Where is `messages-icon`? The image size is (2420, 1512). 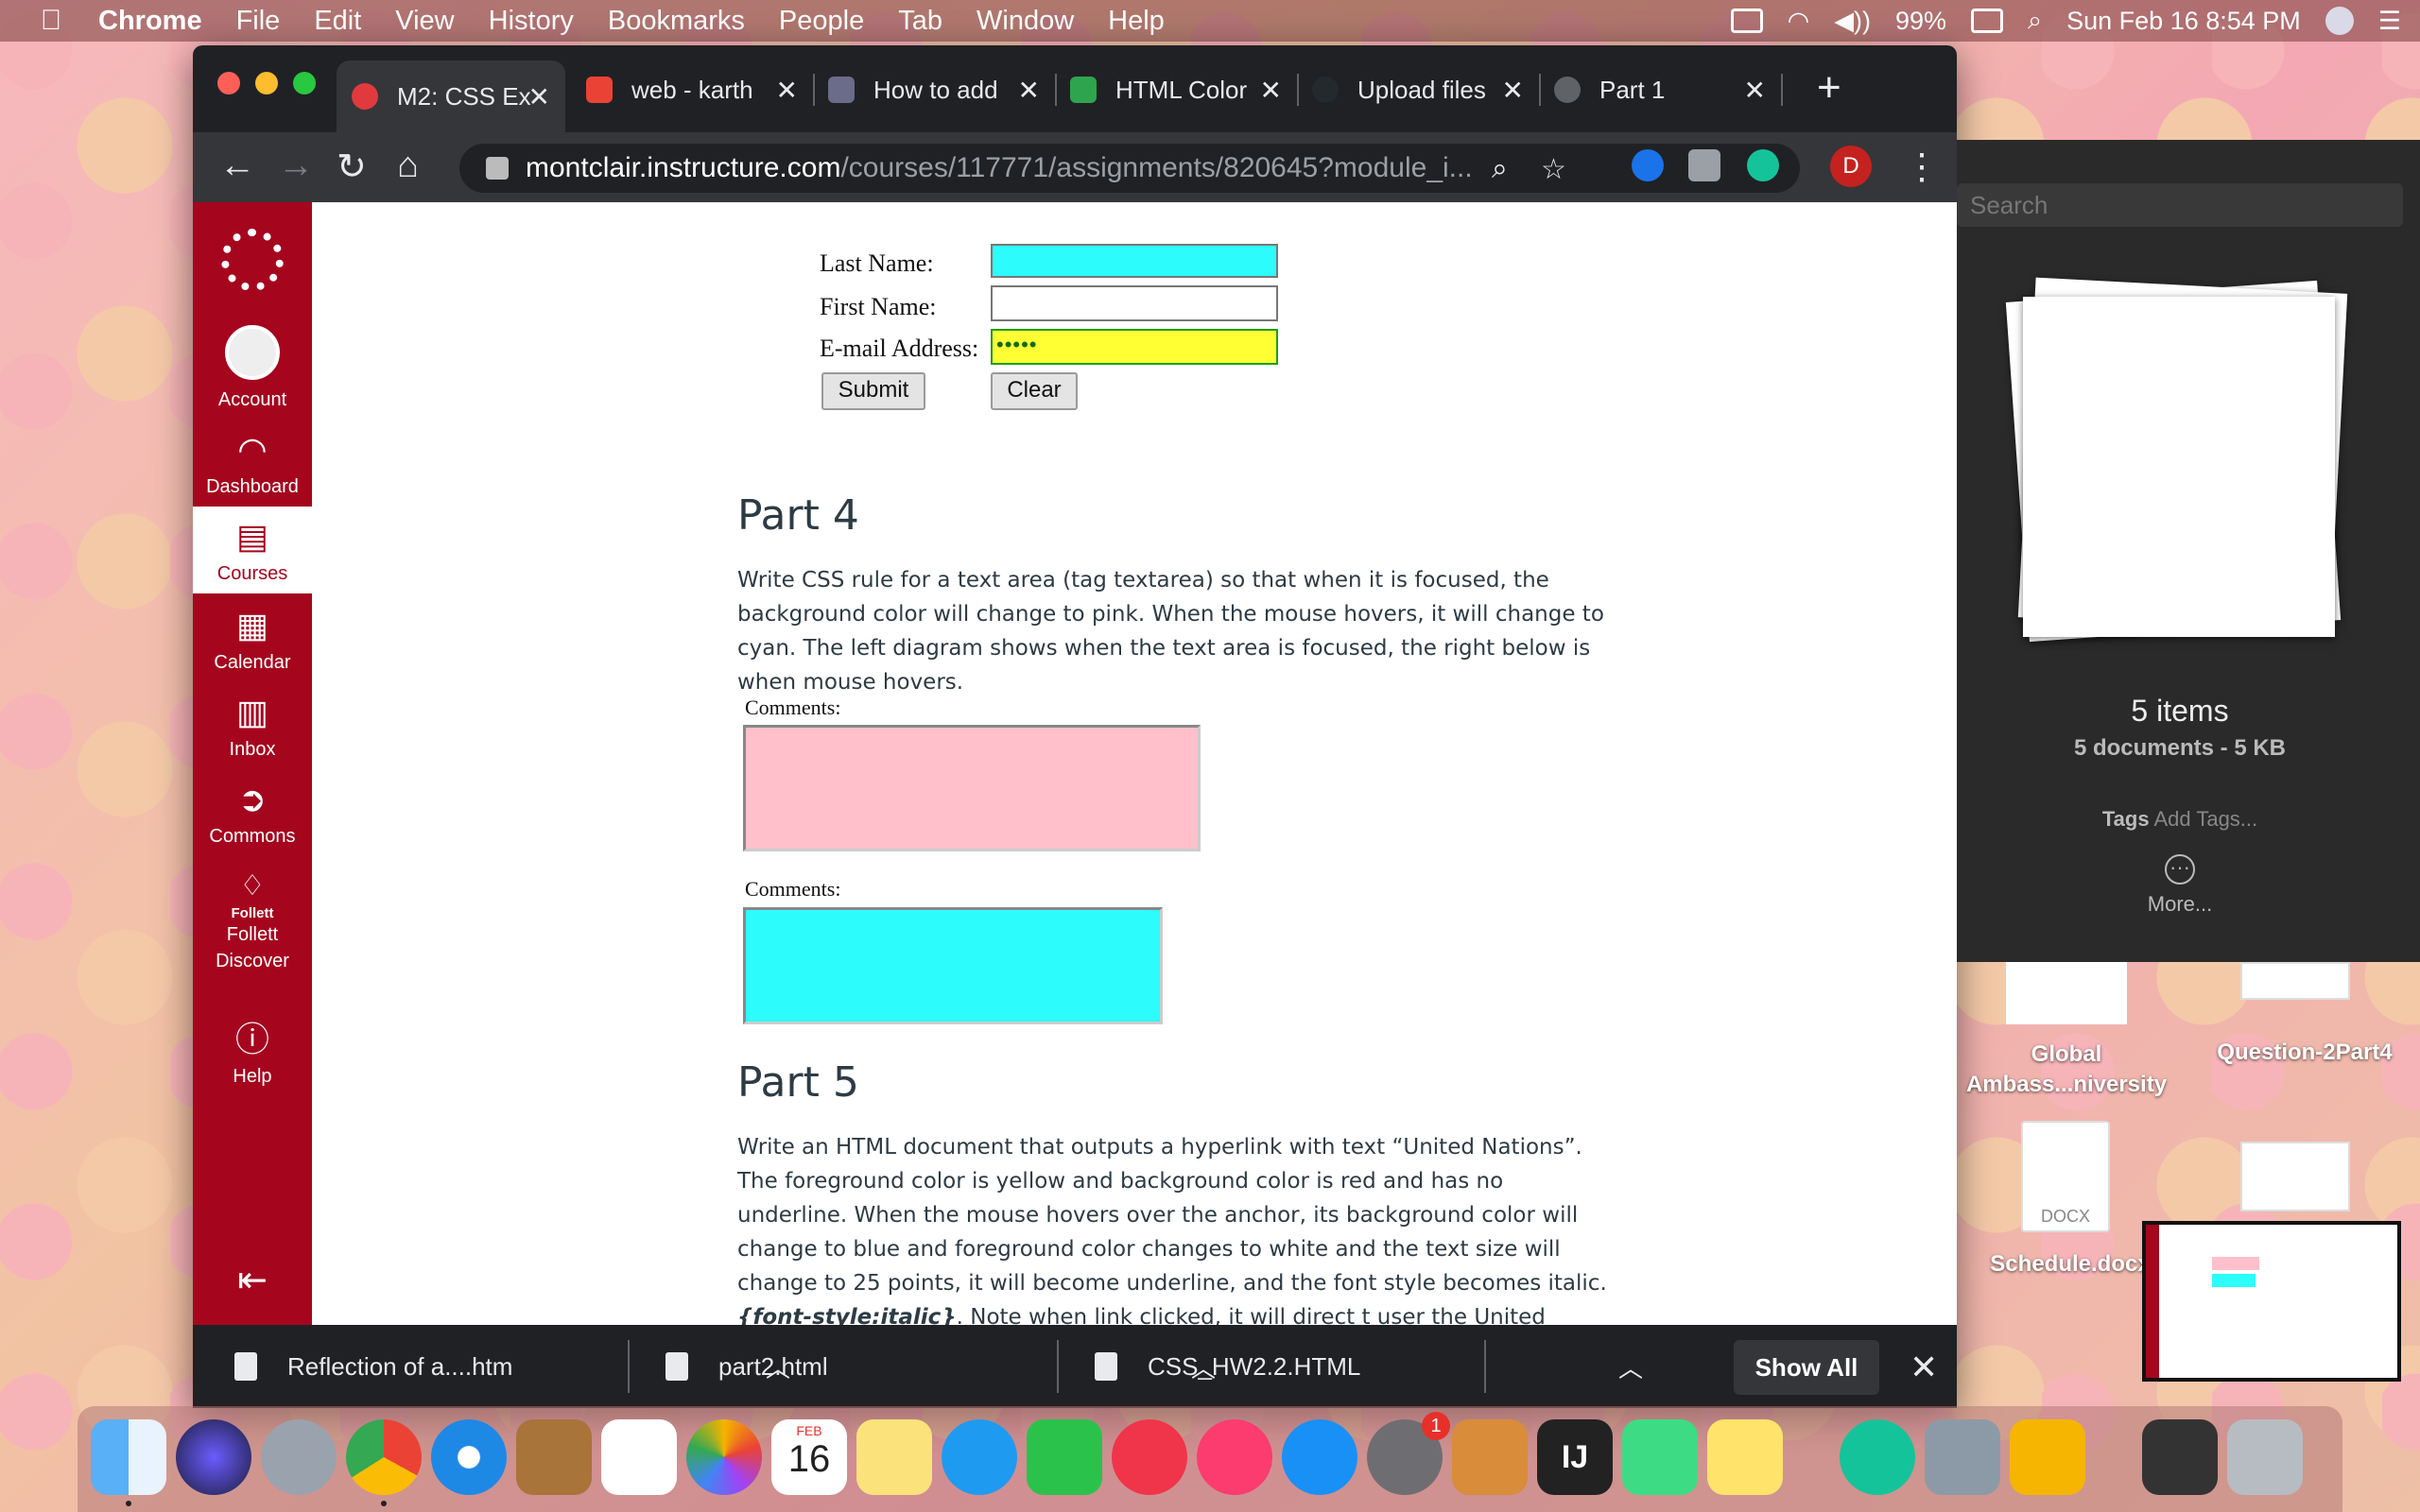 messages-icon is located at coordinates (979, 1457).